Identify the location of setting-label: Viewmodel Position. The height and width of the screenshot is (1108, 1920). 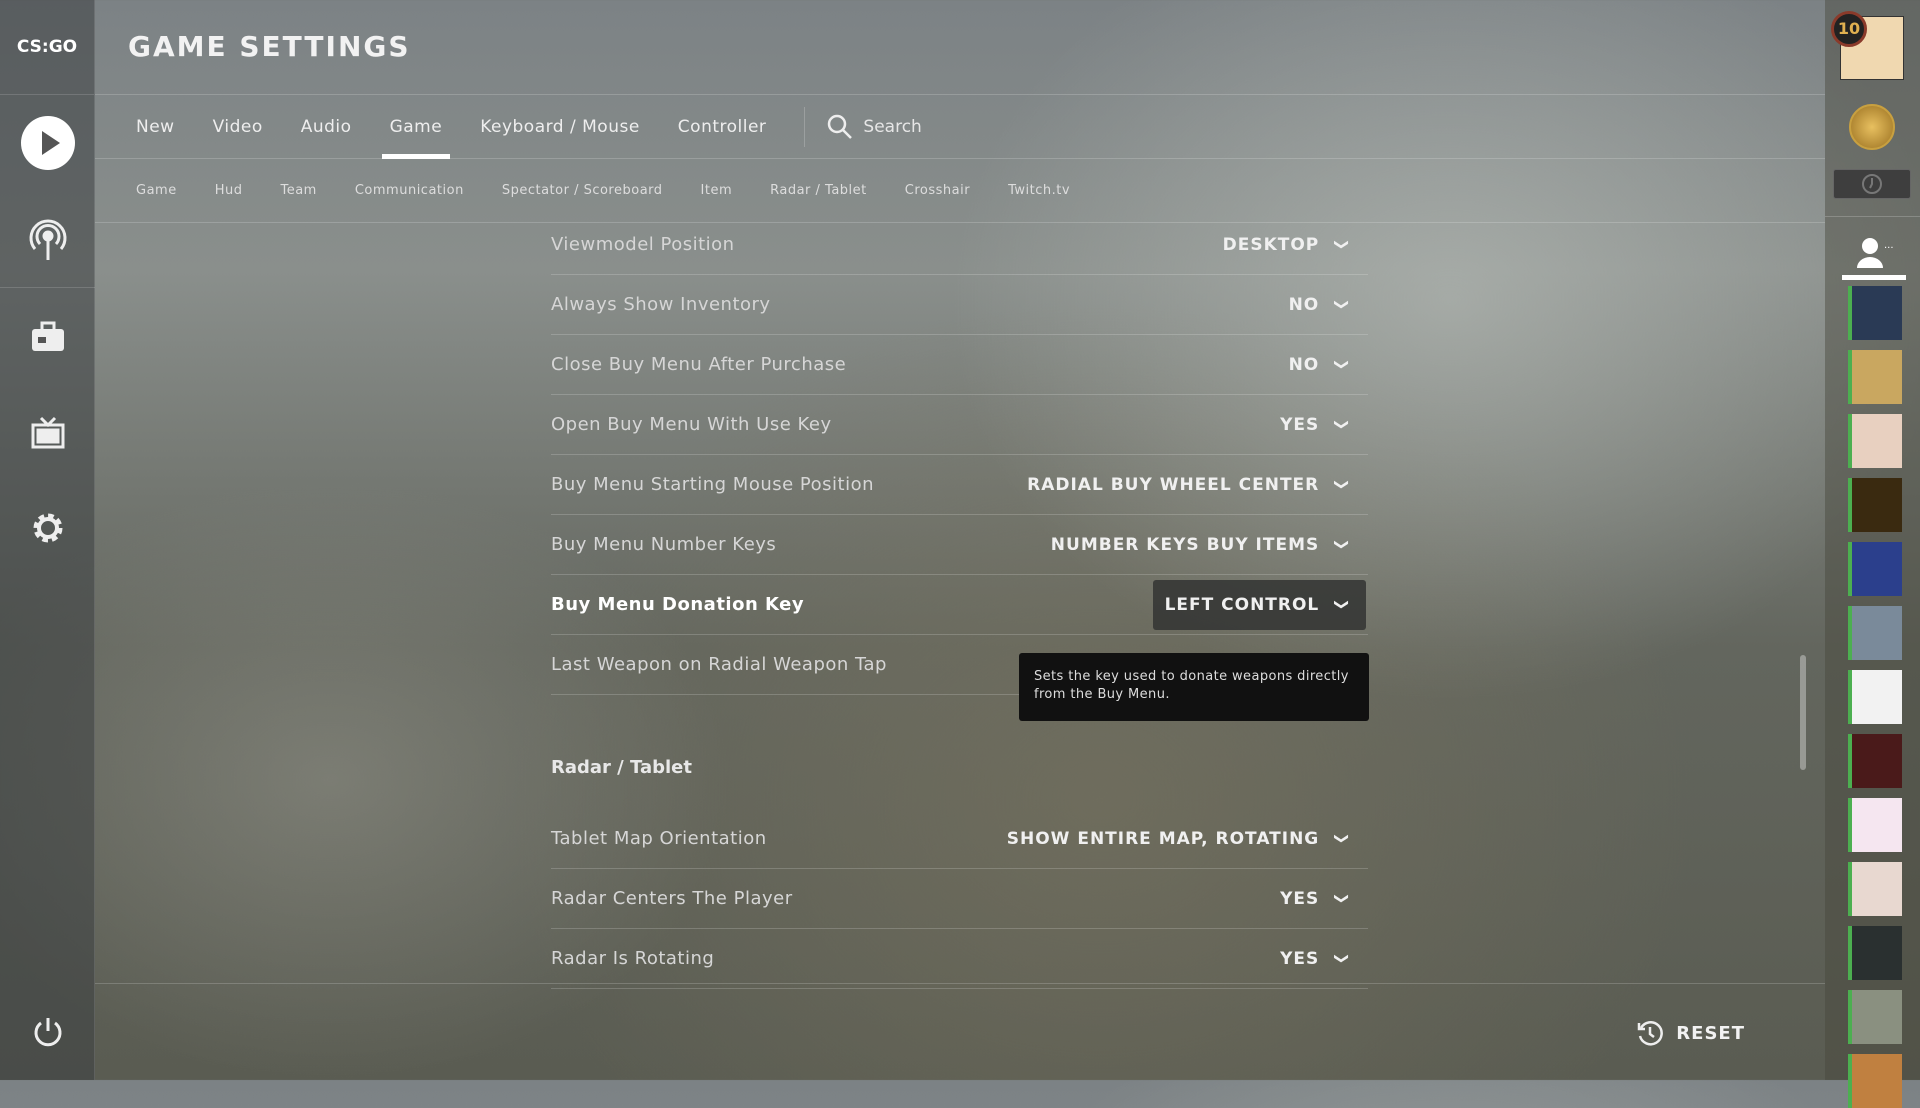
(643, 244).